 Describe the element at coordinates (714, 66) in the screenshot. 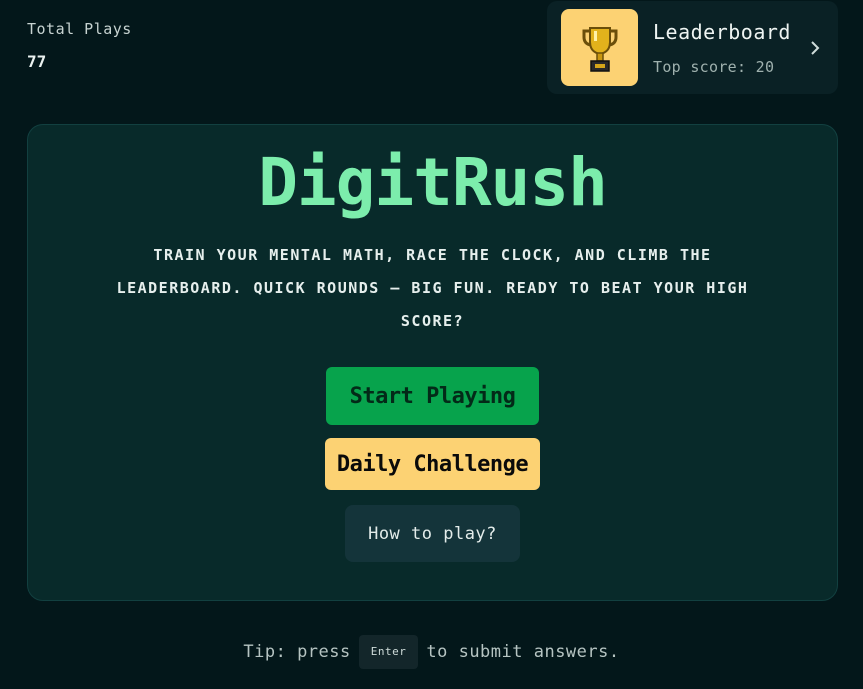

I see `top-score-text: Top score: 20` at that location.